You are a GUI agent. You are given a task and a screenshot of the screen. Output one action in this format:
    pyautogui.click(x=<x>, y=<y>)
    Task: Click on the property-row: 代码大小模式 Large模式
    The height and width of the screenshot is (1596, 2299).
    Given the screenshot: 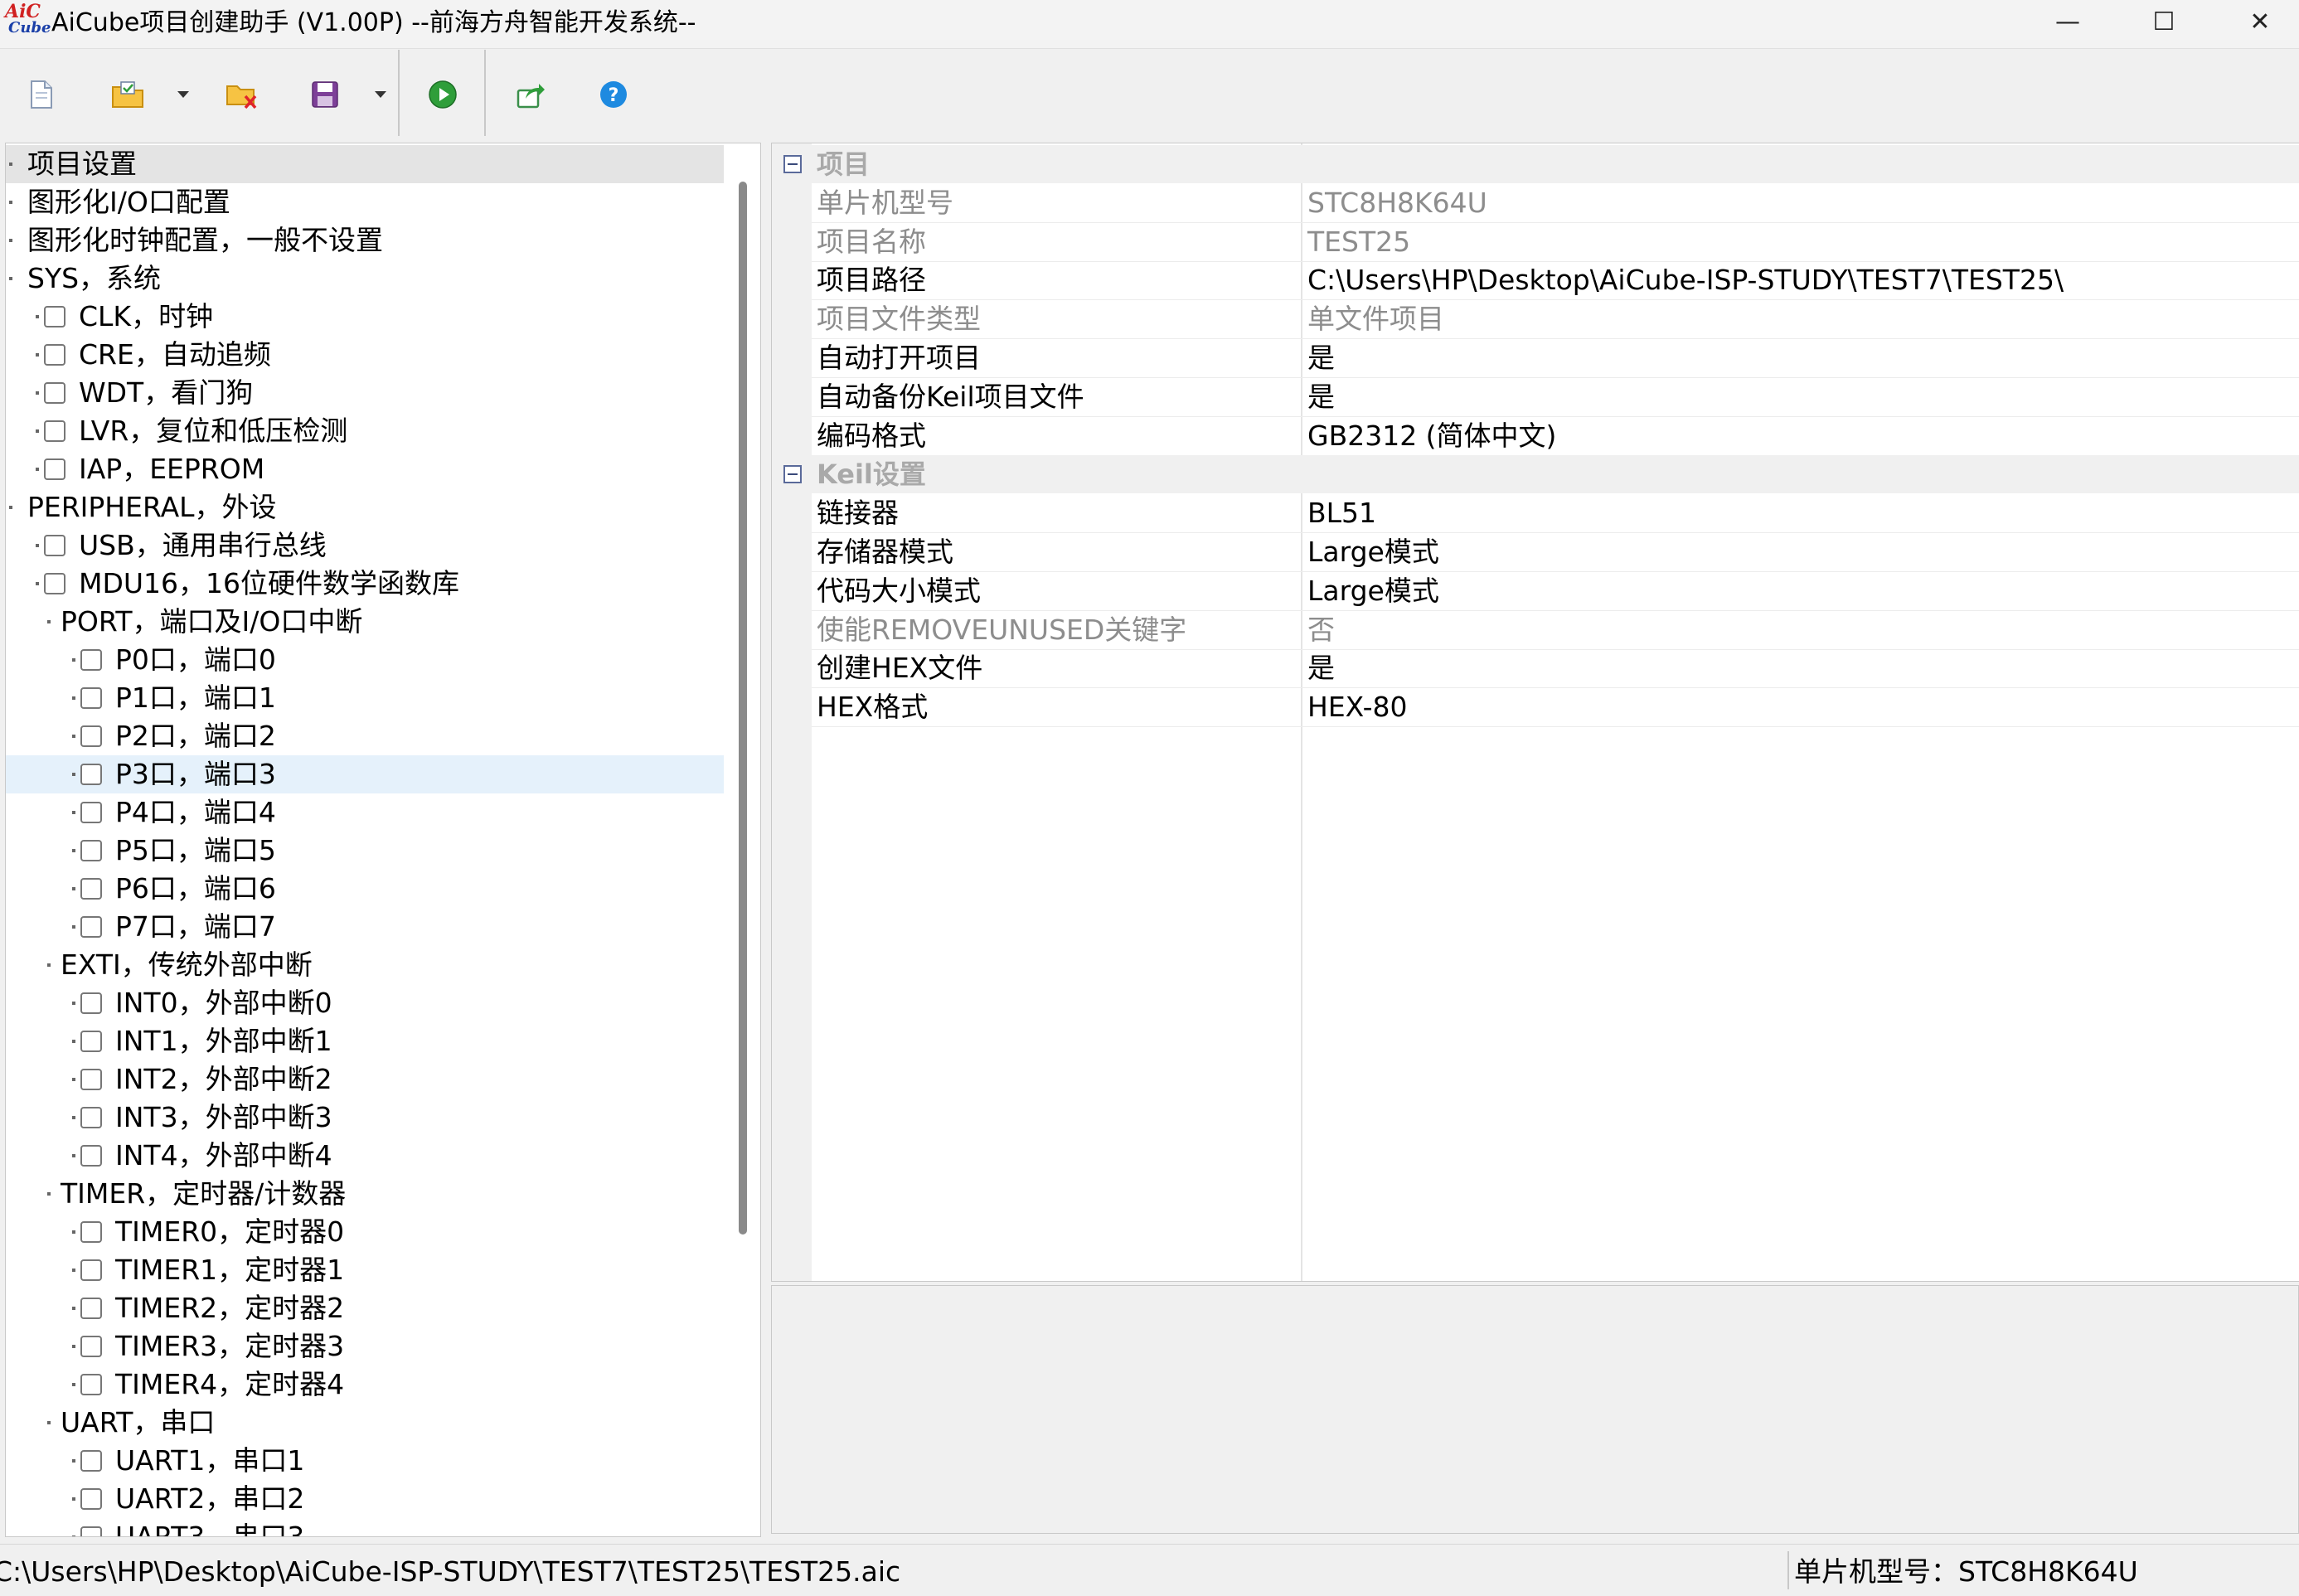 What is the action you would take?
    pyautogui.click(x=1555, y=592)
    